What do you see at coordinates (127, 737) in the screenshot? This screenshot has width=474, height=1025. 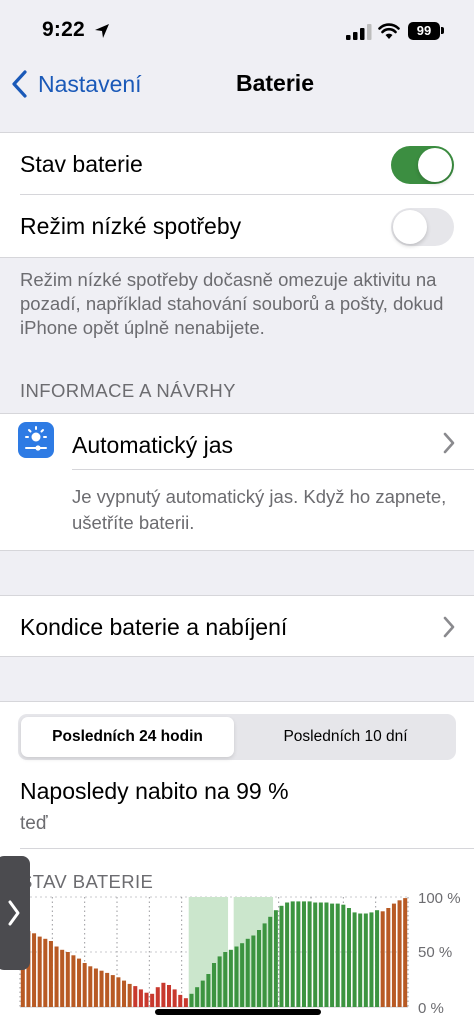 I see `tab-last-24-hours: Posledních 24 hodin` at bounding box center [127, 737].